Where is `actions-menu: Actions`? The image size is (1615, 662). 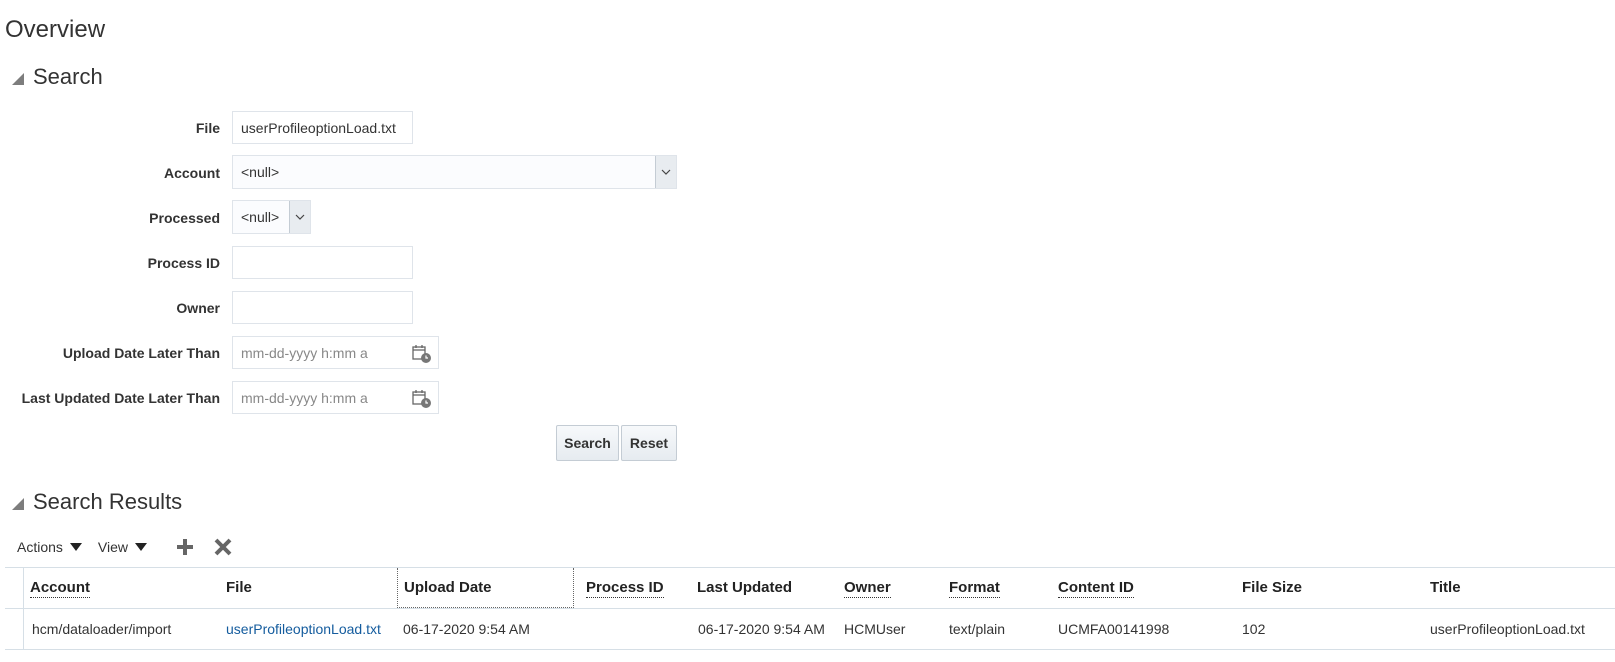 actions-menu: Actions is located at coordinates (49, 547).